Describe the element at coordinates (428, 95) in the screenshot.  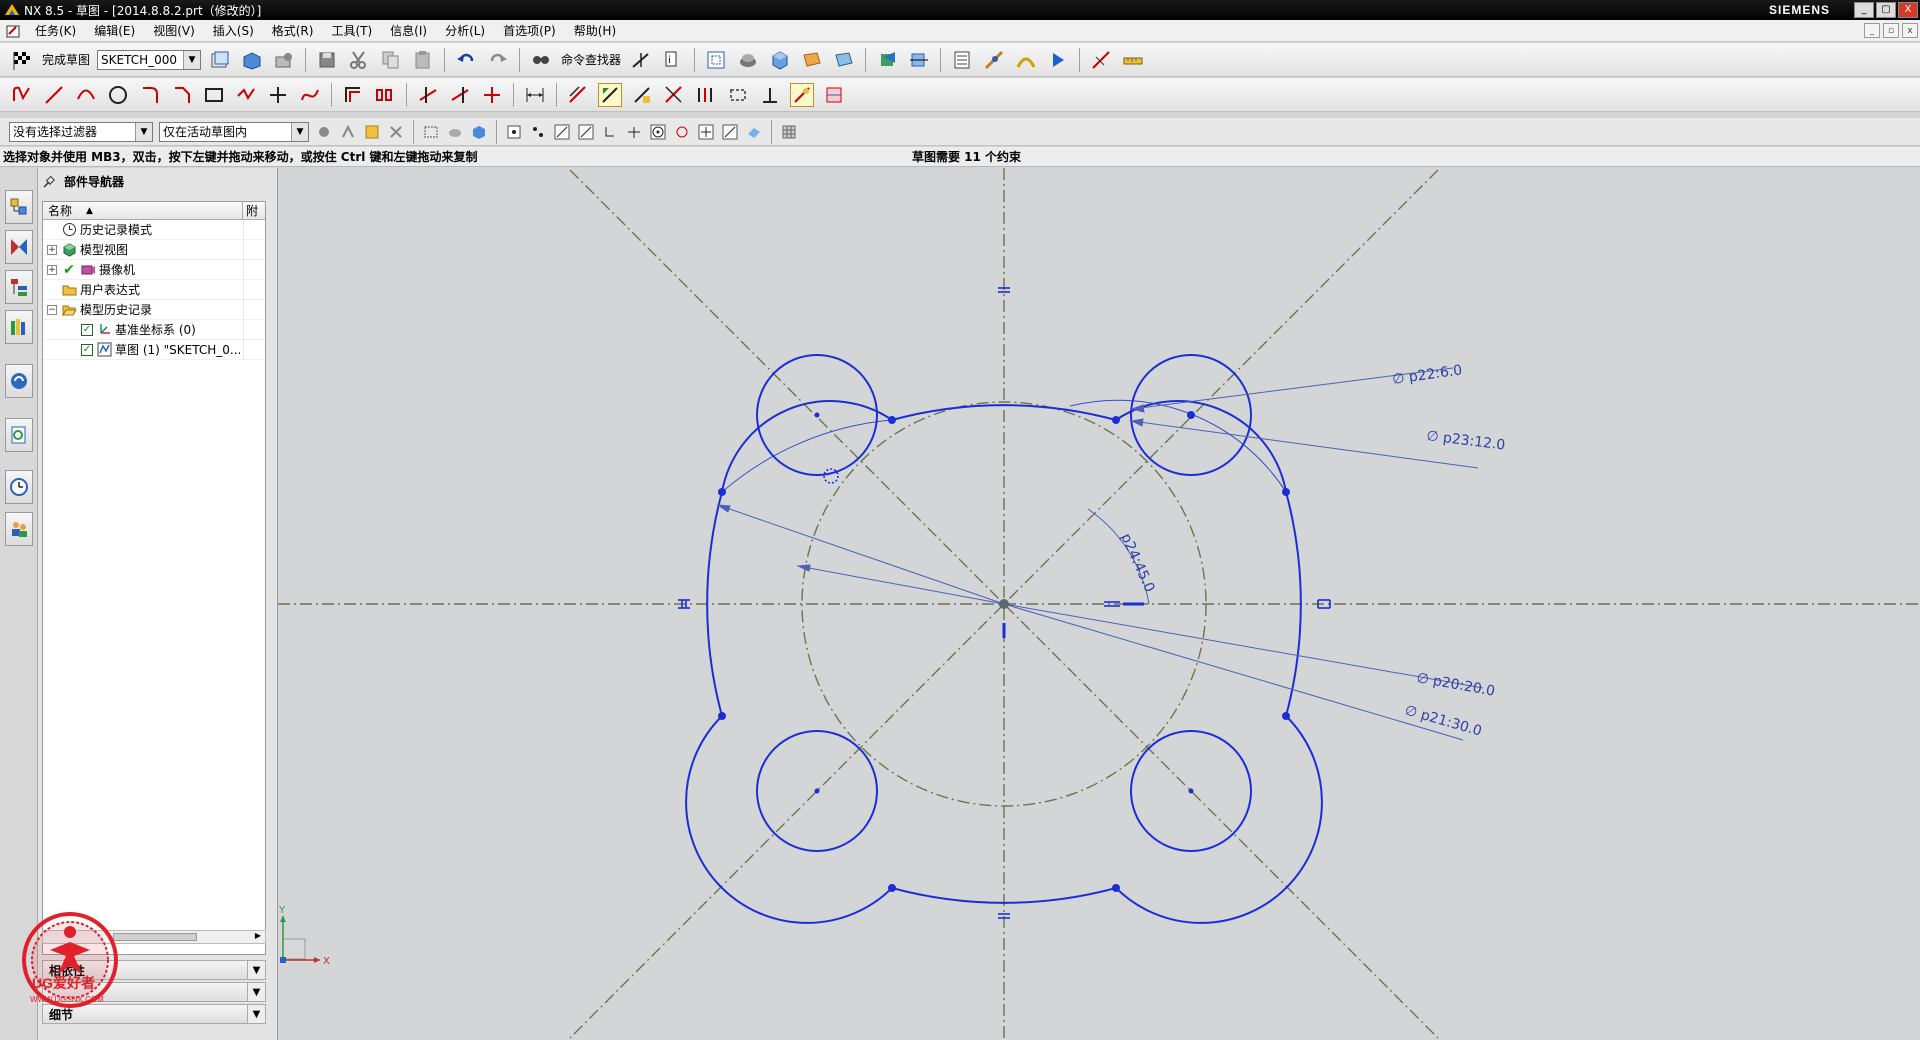
I see `quick-trim-icon` at that location.